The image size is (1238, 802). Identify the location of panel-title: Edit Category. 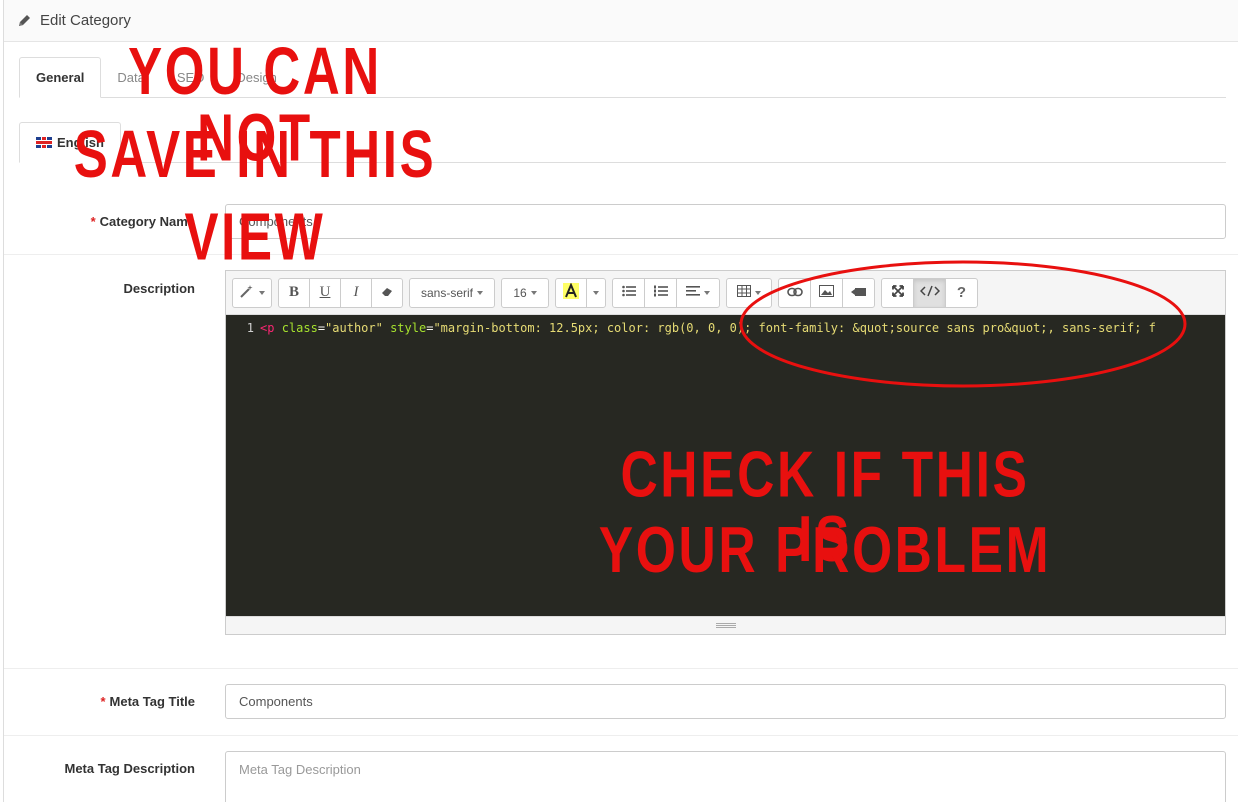
(85, 20).